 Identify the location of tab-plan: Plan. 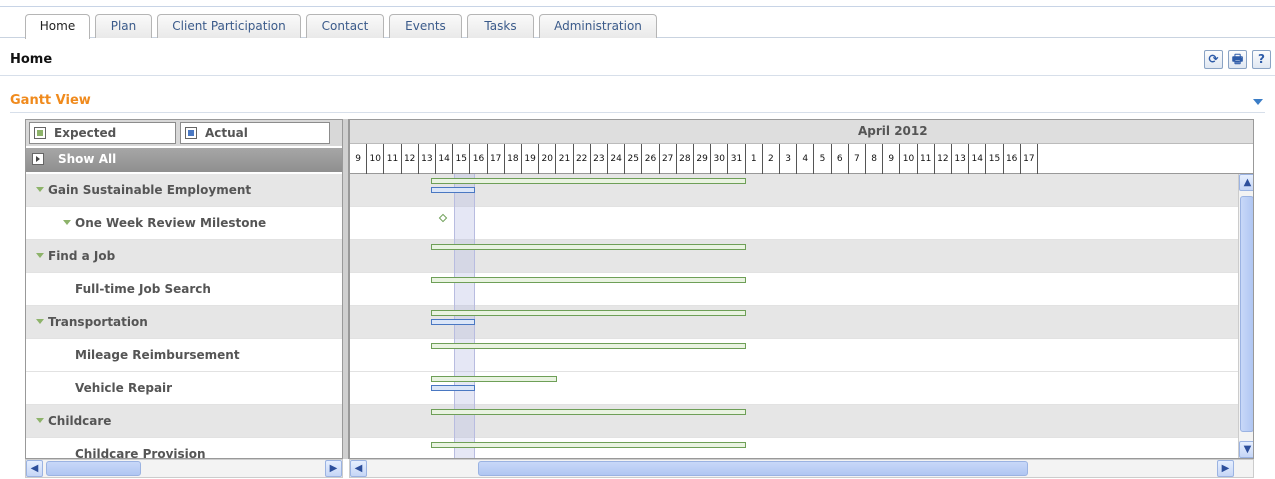
(123, 26).